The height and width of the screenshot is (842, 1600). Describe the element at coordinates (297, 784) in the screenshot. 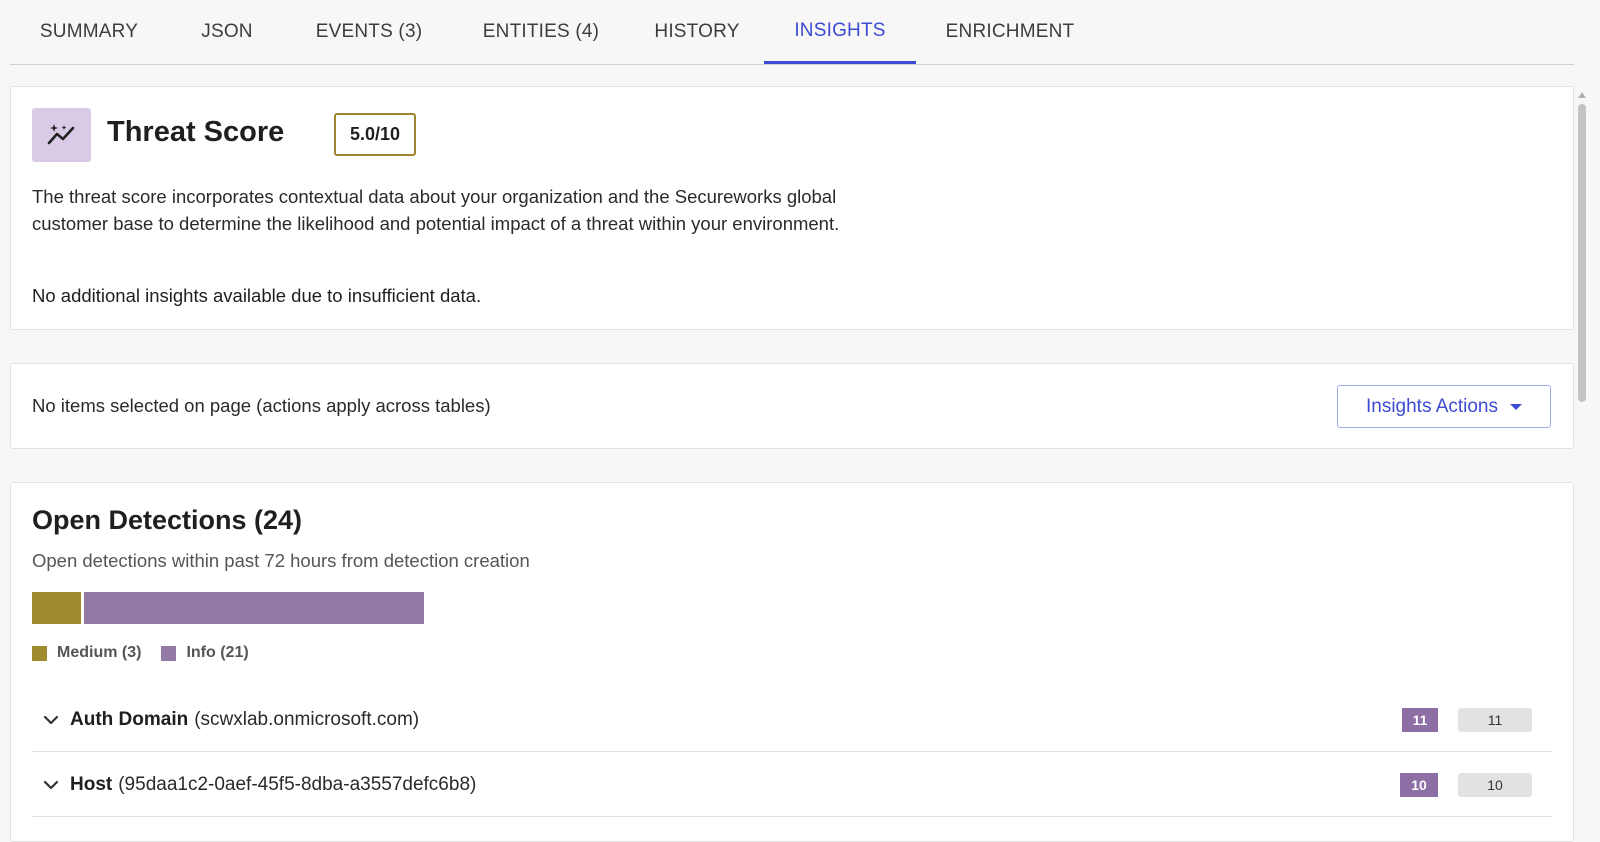

I see `group-value: (95daa1c2-0aef-45f5-8dba-a3557defc6b8)` at that location.